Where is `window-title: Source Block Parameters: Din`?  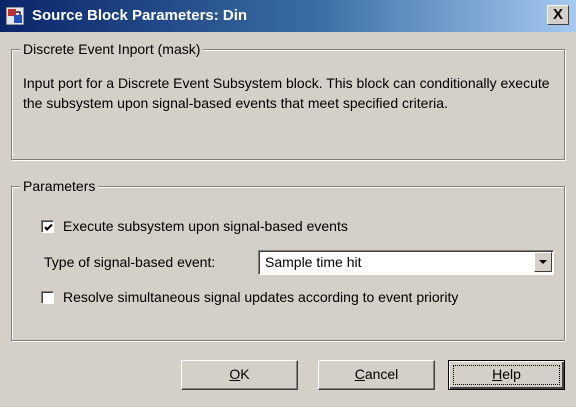 window-title: Source Block Parameters: Din is located at coordinates (140, 15).